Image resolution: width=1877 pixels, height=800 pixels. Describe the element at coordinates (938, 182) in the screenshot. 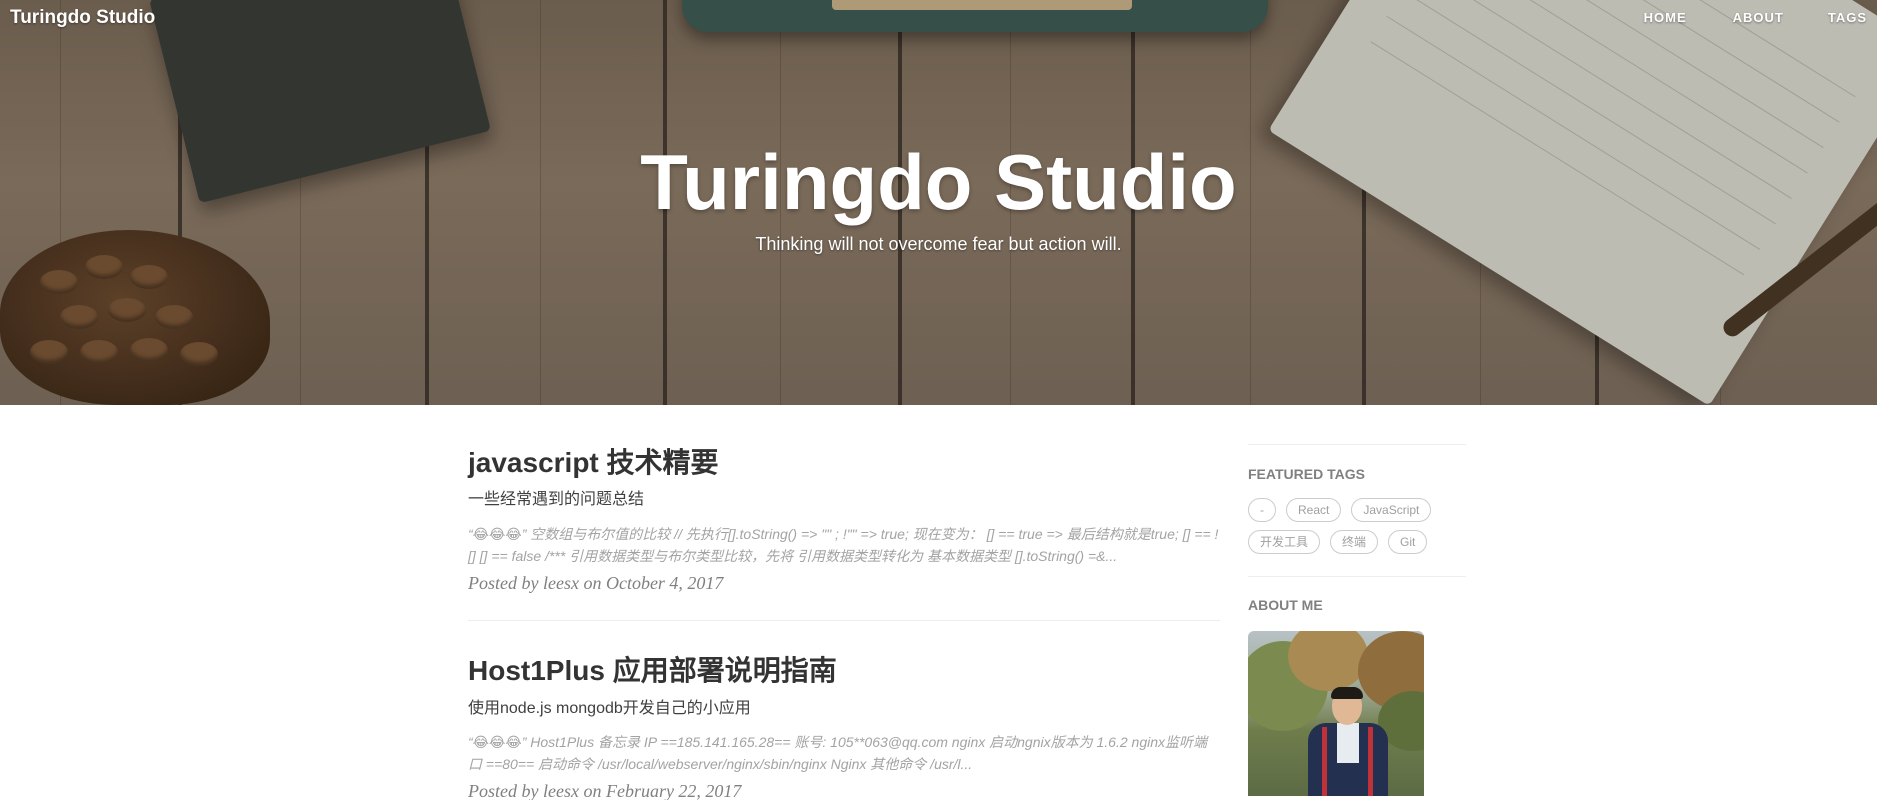

I see `hero-title: Turingdo Studio` at that location.